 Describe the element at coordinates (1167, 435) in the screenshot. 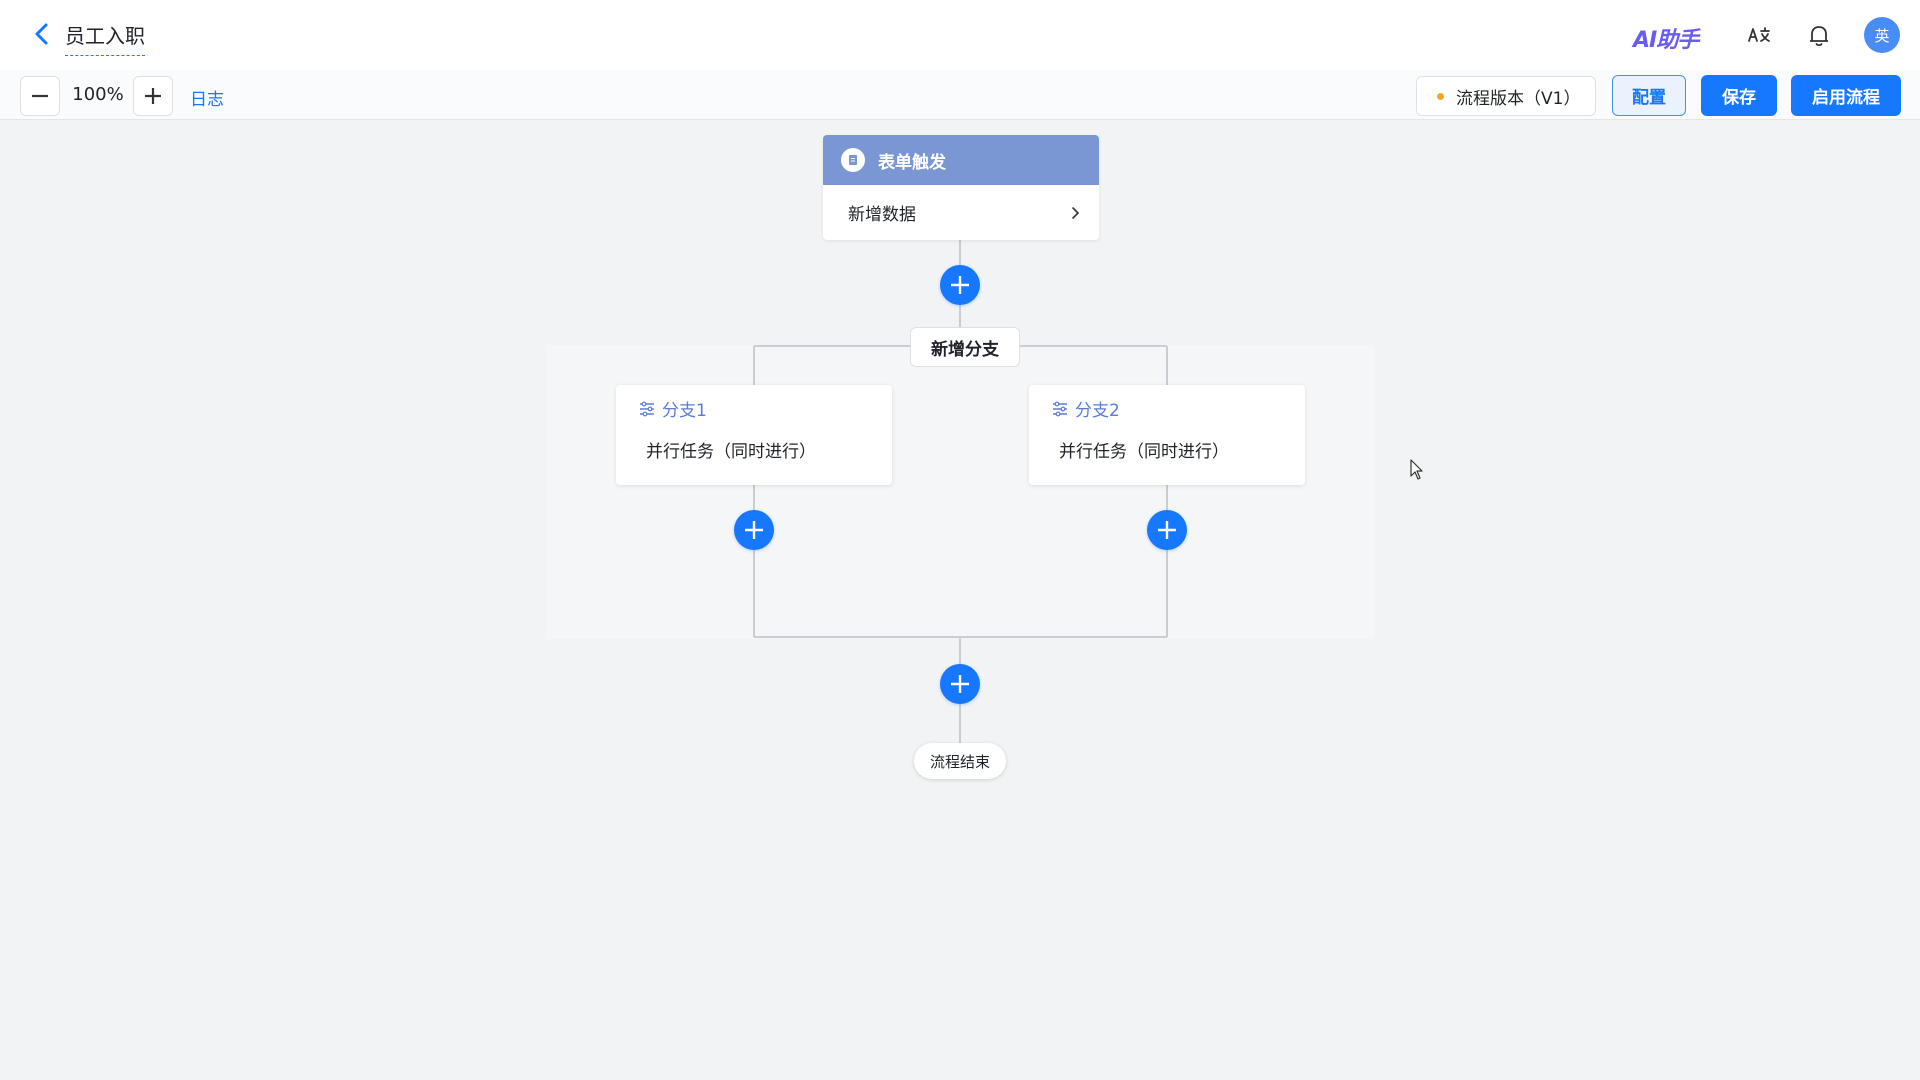

I see `branch-card-2: 分支2 并行任务（同时进行）` at that location.